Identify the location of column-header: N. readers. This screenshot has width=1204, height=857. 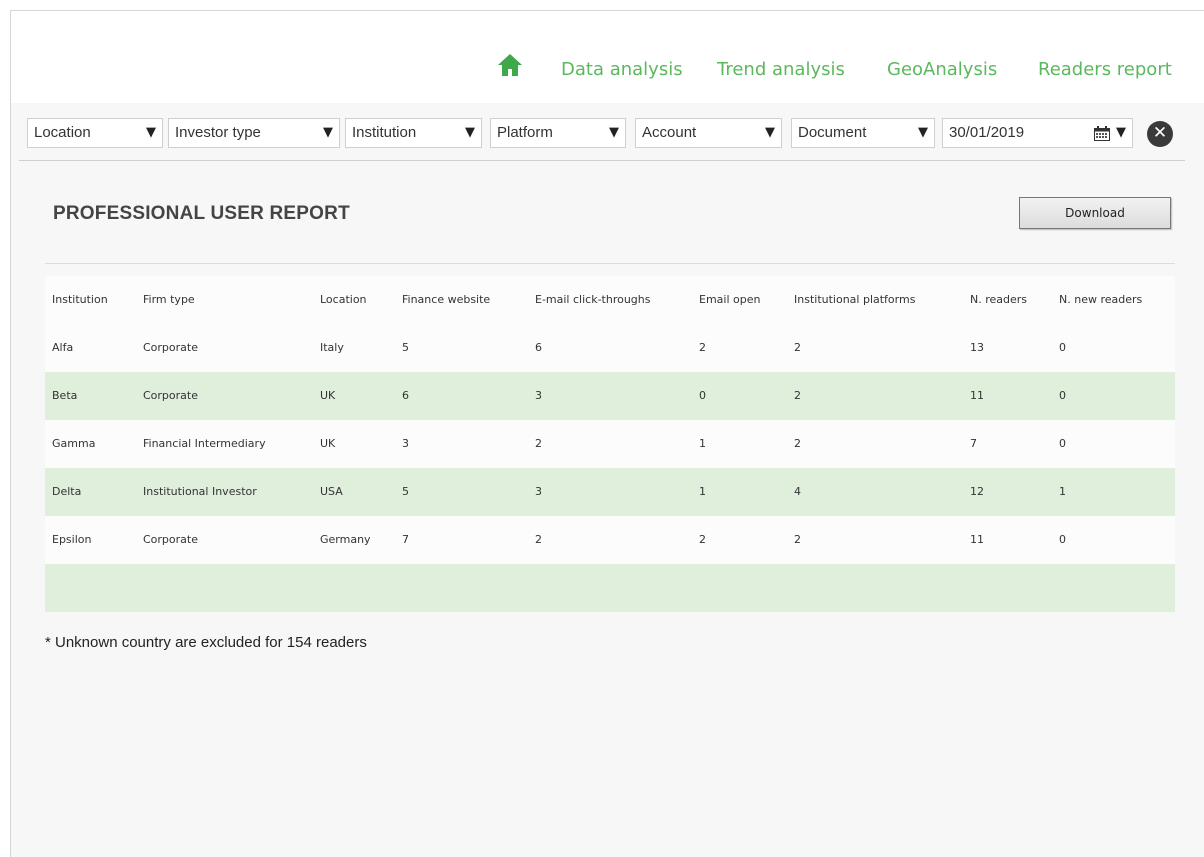
(999, 299).